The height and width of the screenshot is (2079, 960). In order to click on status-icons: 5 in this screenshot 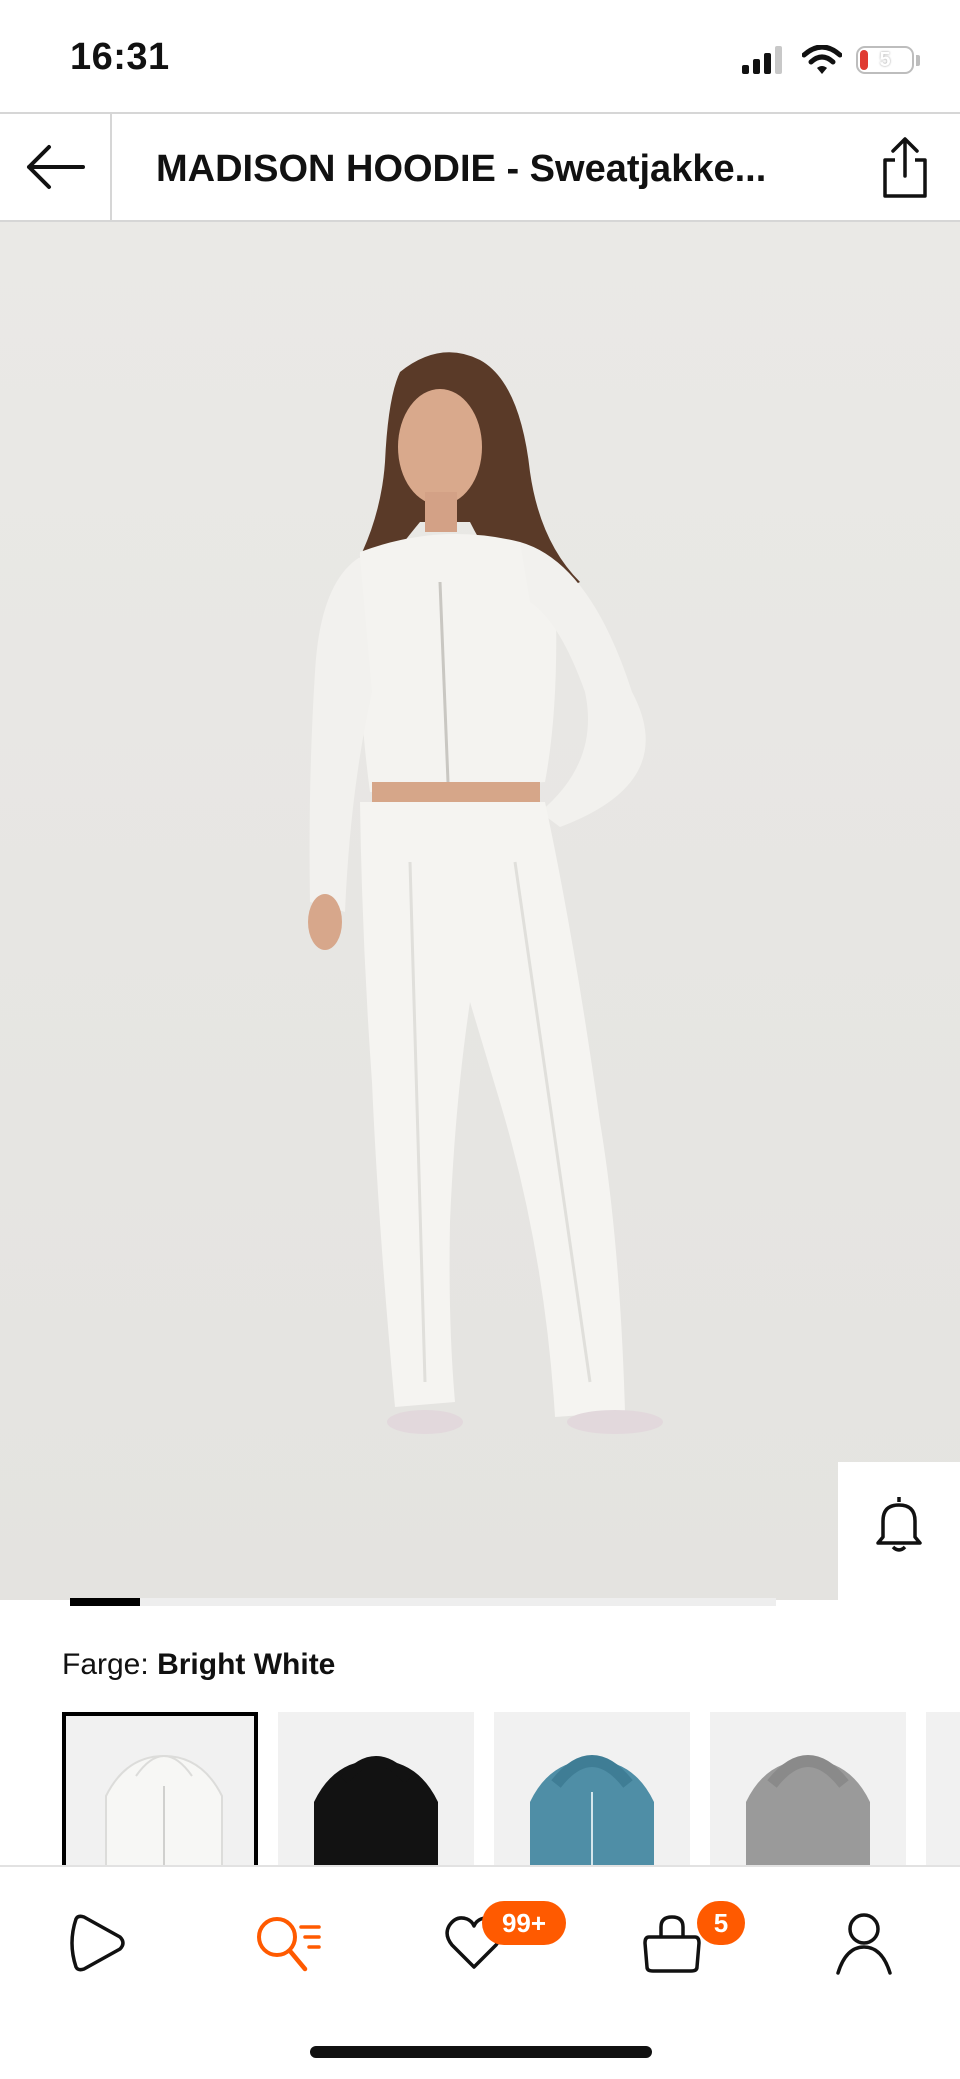, I will do `click(831, 60)`.